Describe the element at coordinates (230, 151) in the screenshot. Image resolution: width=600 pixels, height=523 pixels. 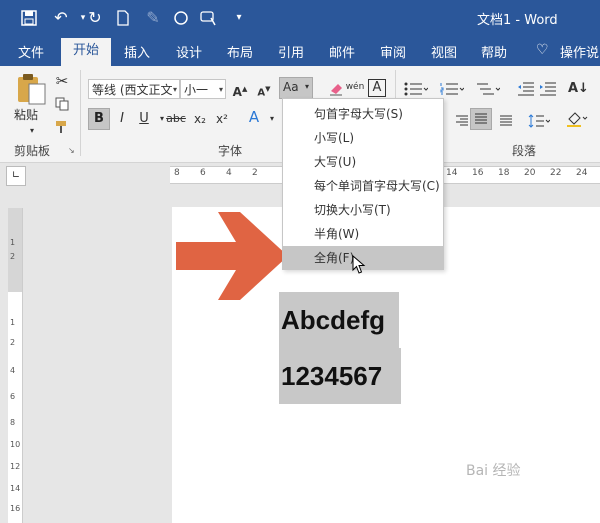
I see `group-label-font: 字体` at that location.